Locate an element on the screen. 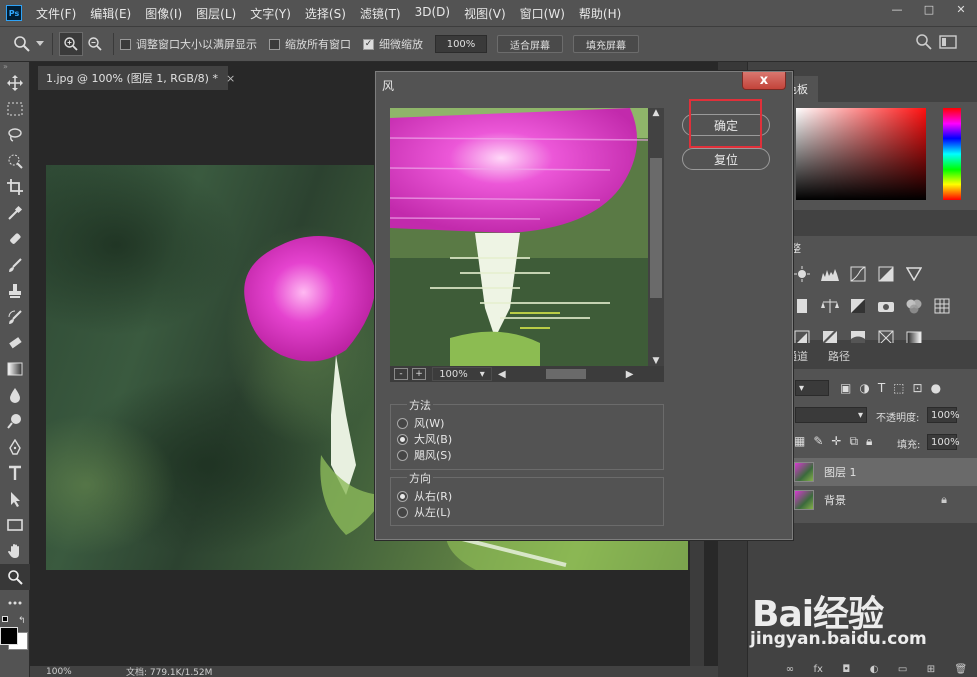 The height and width of the screenshot is (677, 977). adjustment-filter-icon: ◑ is located at coordinates (864, 388).